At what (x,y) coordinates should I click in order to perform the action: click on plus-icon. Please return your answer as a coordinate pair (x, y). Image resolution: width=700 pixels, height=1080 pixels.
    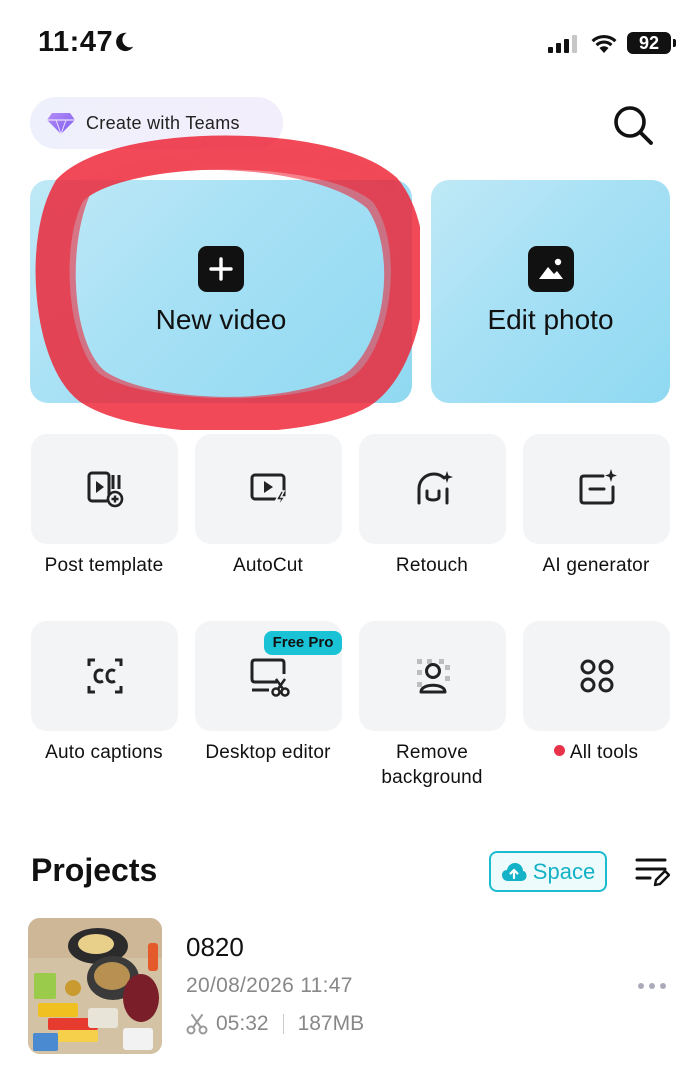
    Looking at the image, I should click on (221, 269).